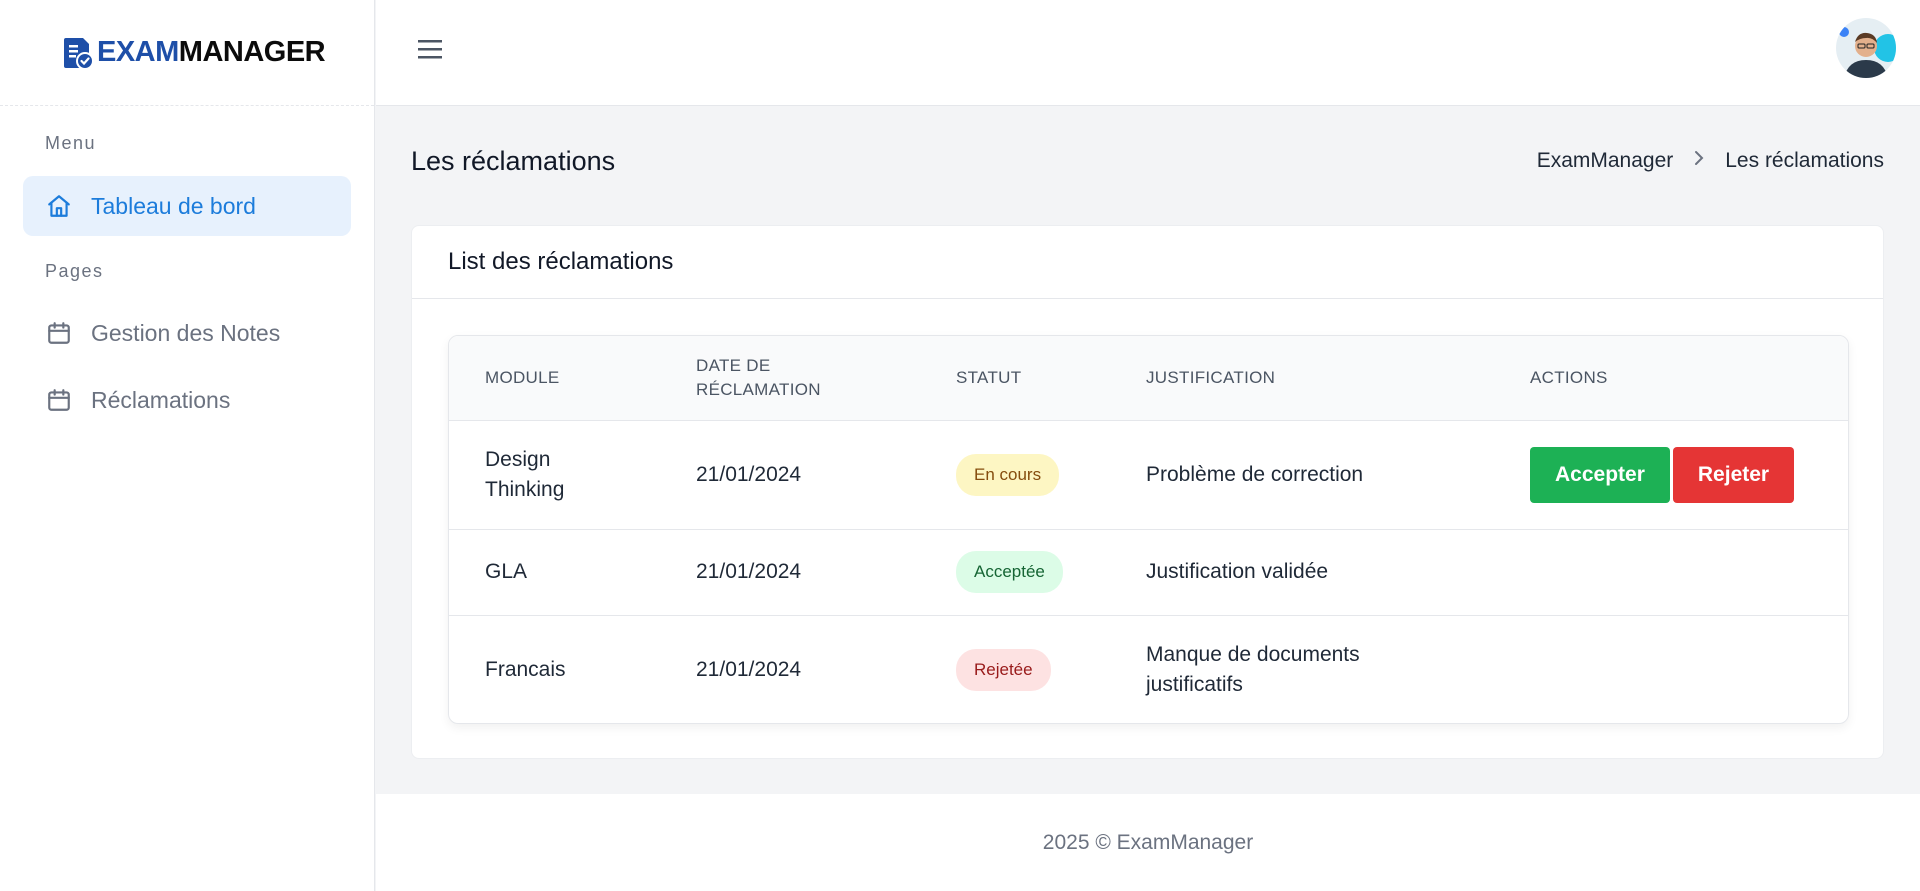 The width and height of the screenshot is (1920, 891). What do you see at coordinates (1003, 669) in the screenshot?
I see `status-badge: Rejetée` at bounding box center [1003, 669].